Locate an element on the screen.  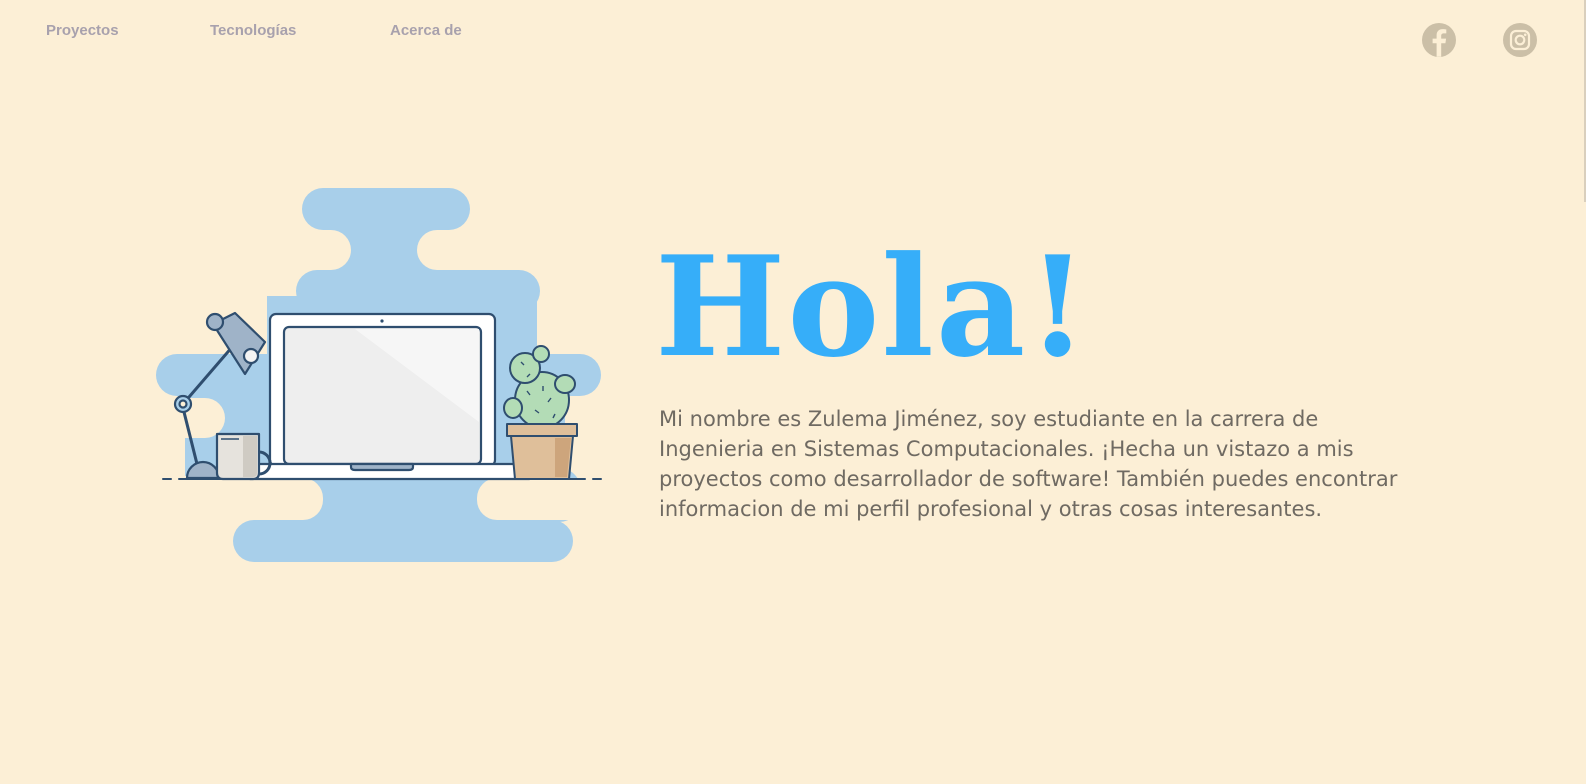
facebook-link is located at coordinates (1439, 40).